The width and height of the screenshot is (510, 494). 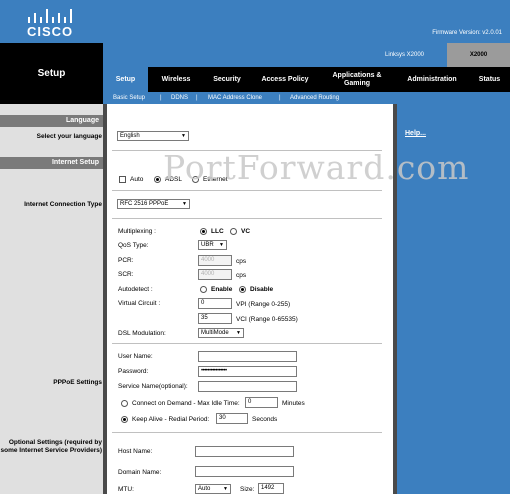 I want to click on vc-radio, so click(x=233, y=231).